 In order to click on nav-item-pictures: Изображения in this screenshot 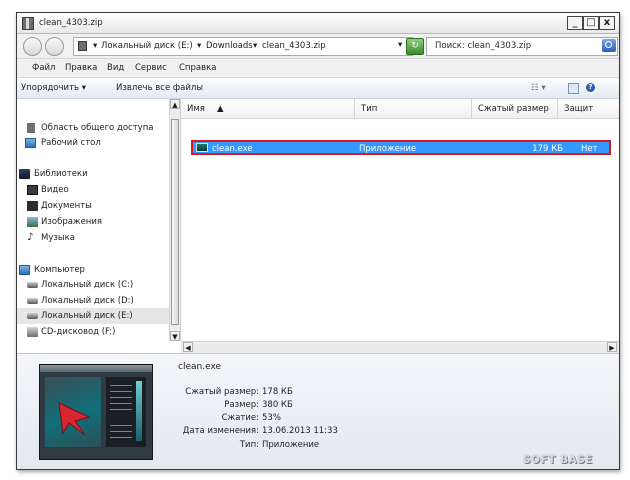, I will do `click(96, 222)`.